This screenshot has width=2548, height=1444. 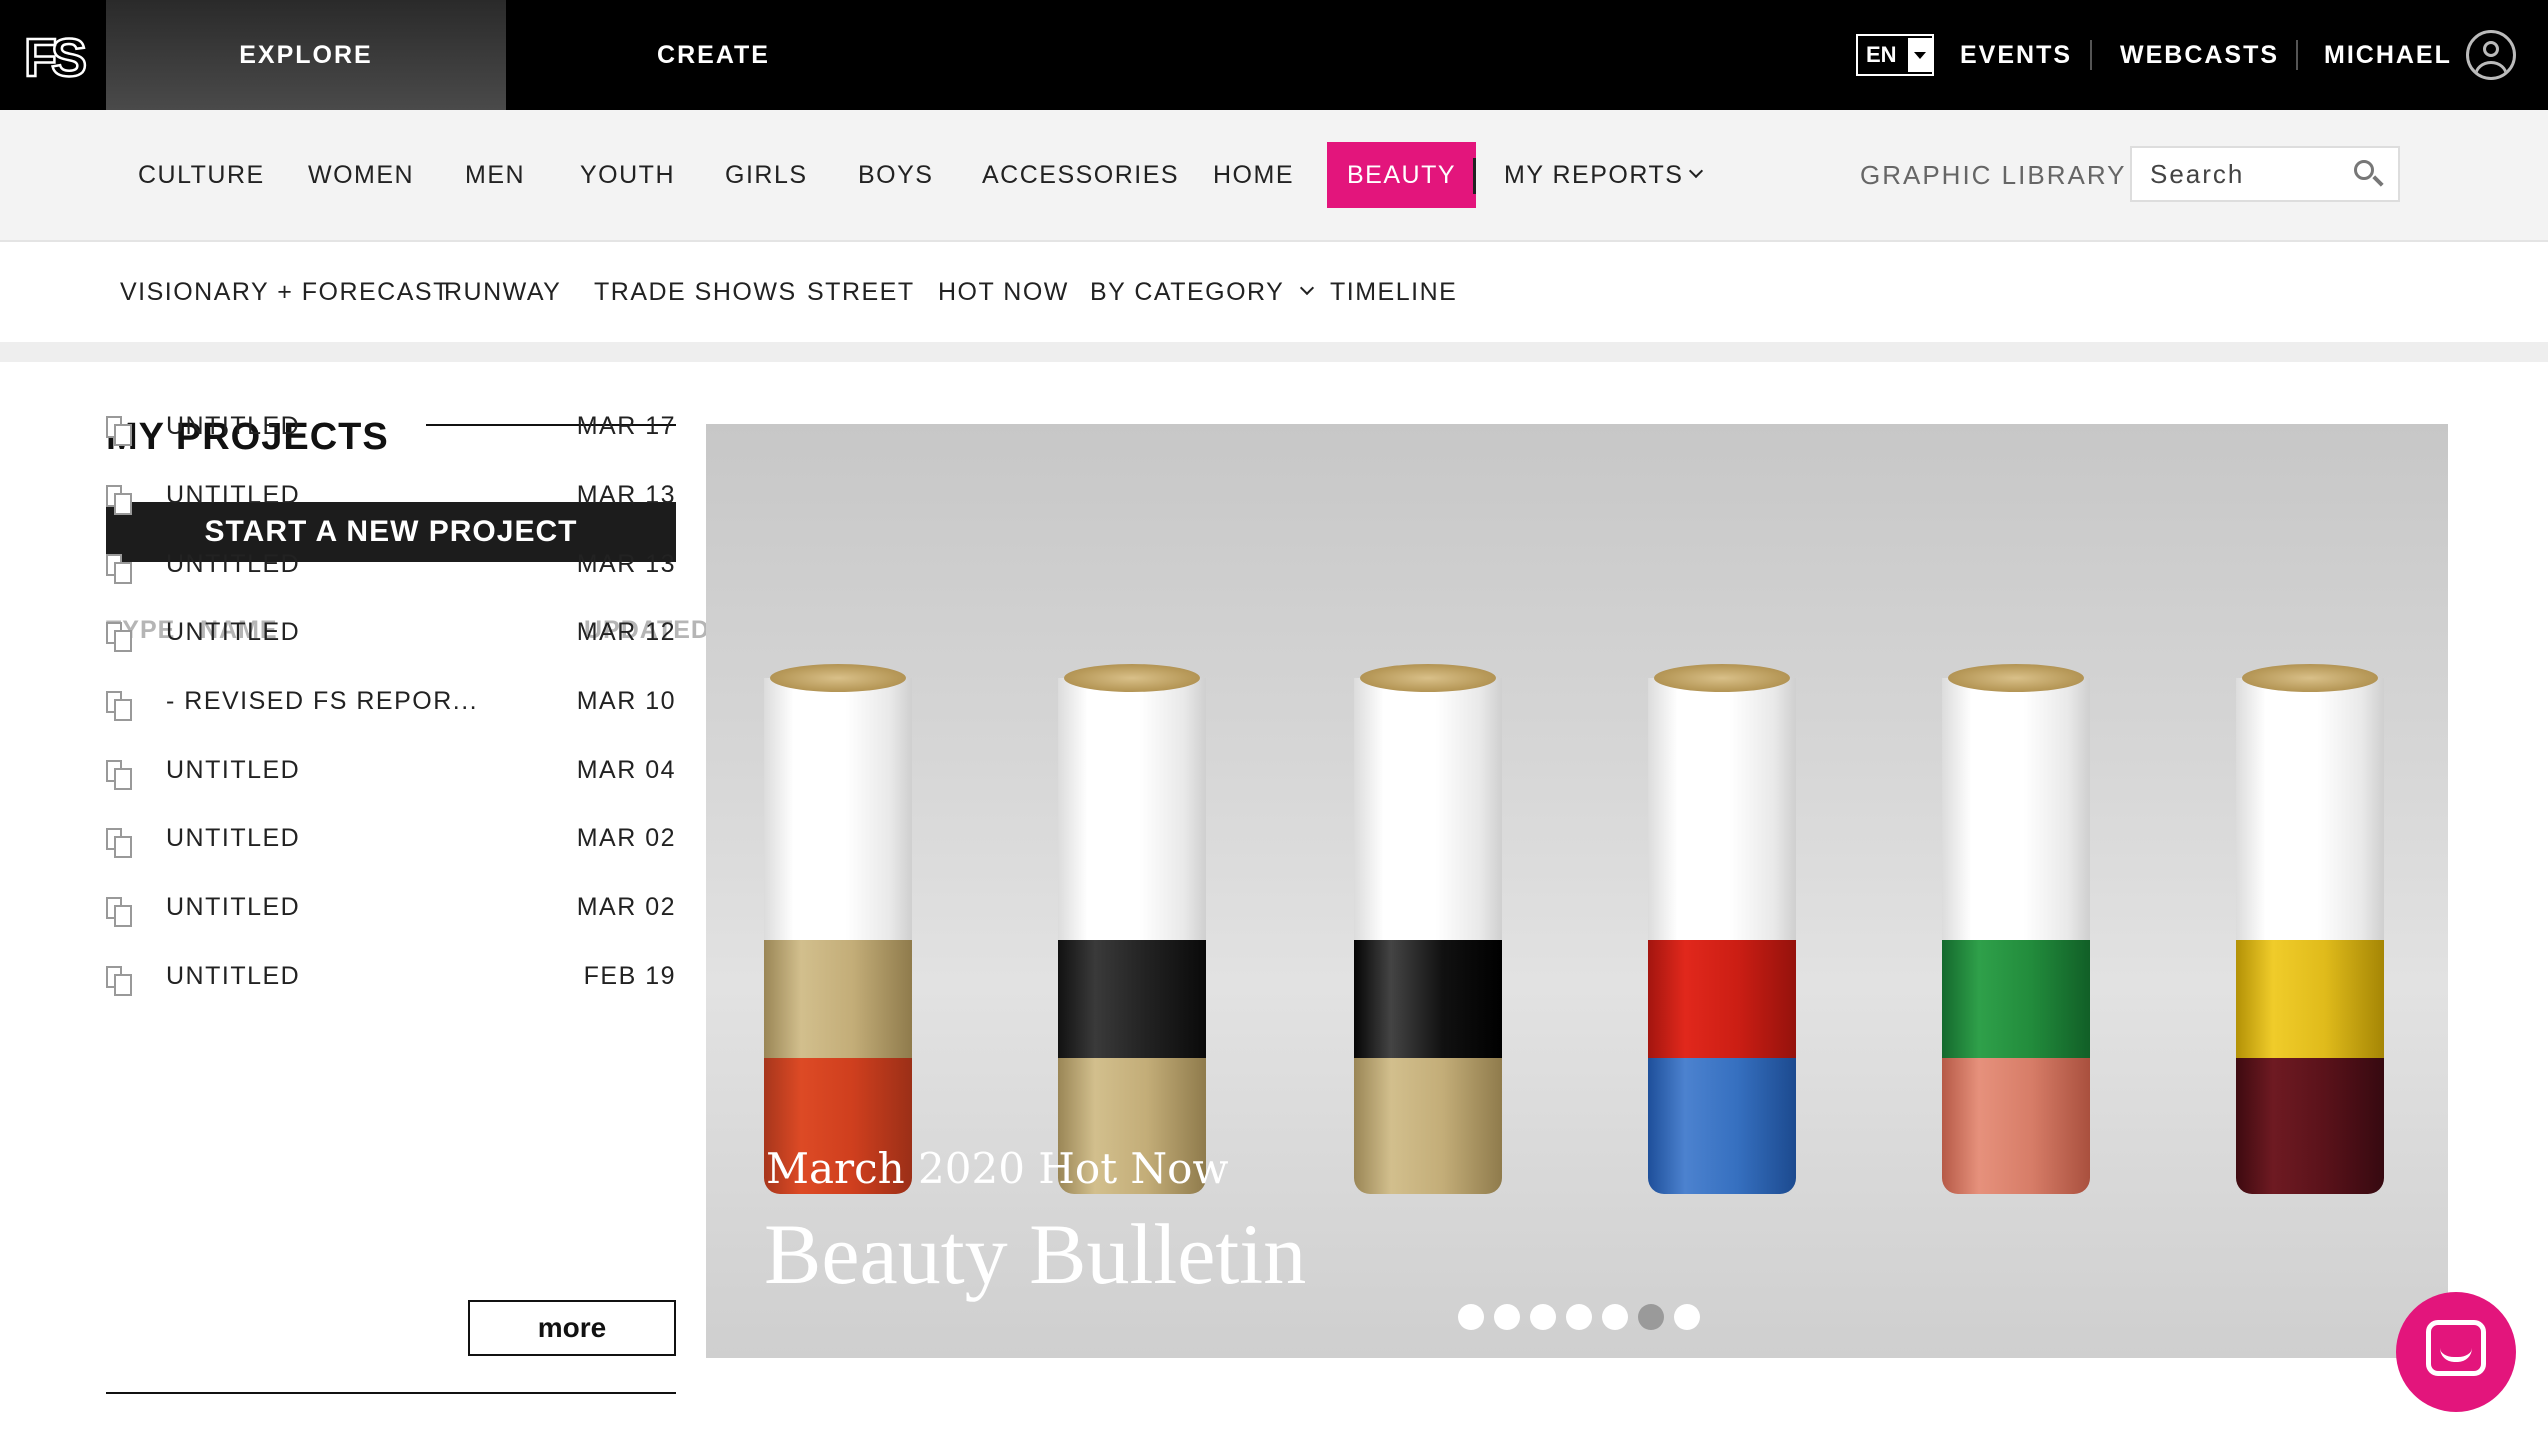 I want to click on hero-title: Beauty Bulletin, so click(x=1035, y=1254).